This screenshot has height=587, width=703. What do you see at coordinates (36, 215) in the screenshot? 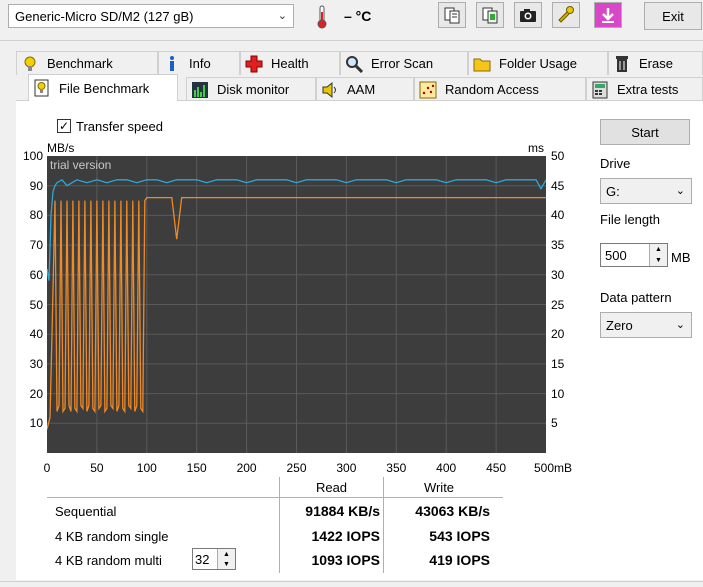
I see `y-tick-left: 80` at bounding box center [36, 215].